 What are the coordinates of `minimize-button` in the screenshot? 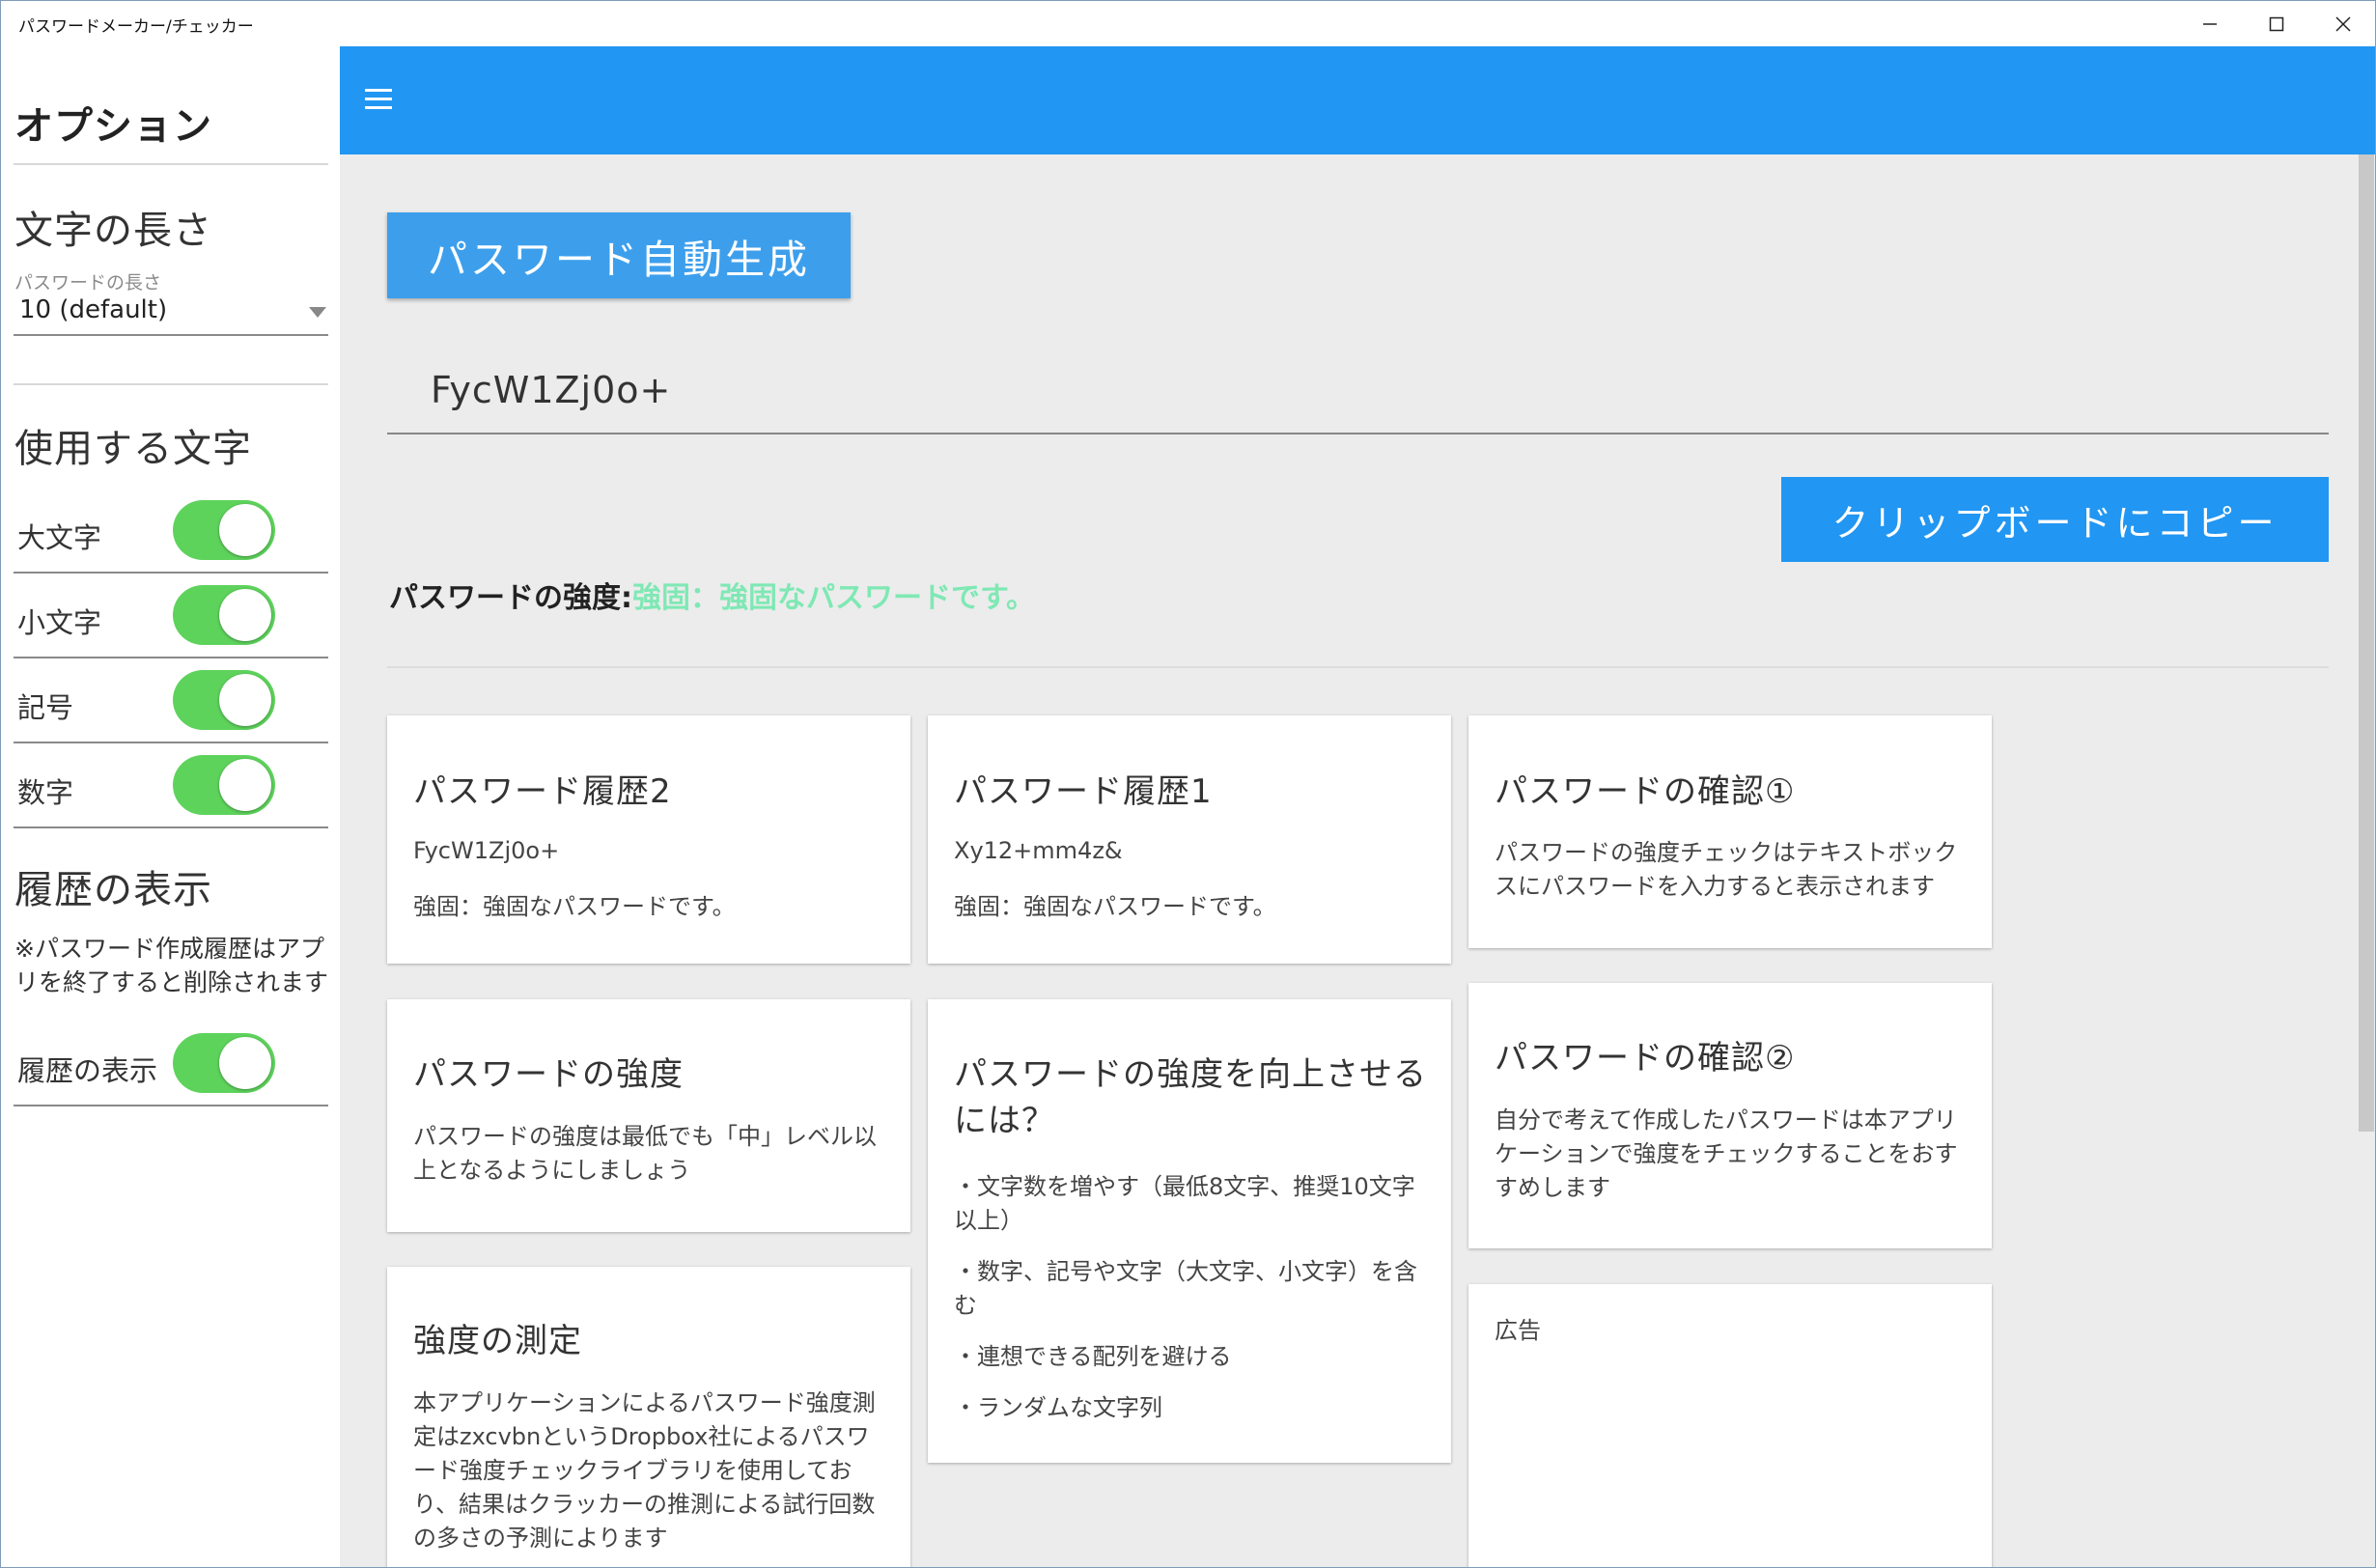 It's located at (2209, 24).